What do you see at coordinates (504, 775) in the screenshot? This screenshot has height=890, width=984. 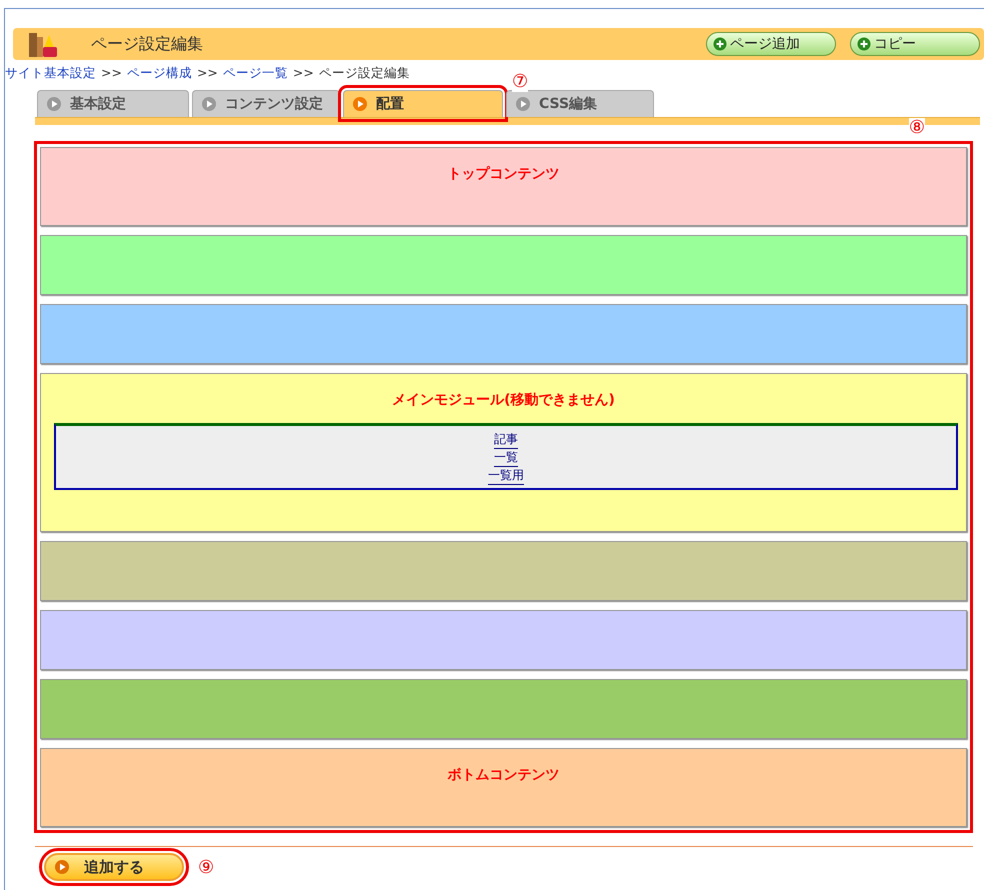 I see `zone-label: ボトムコンテンツ` at bounding box center [504, 775].